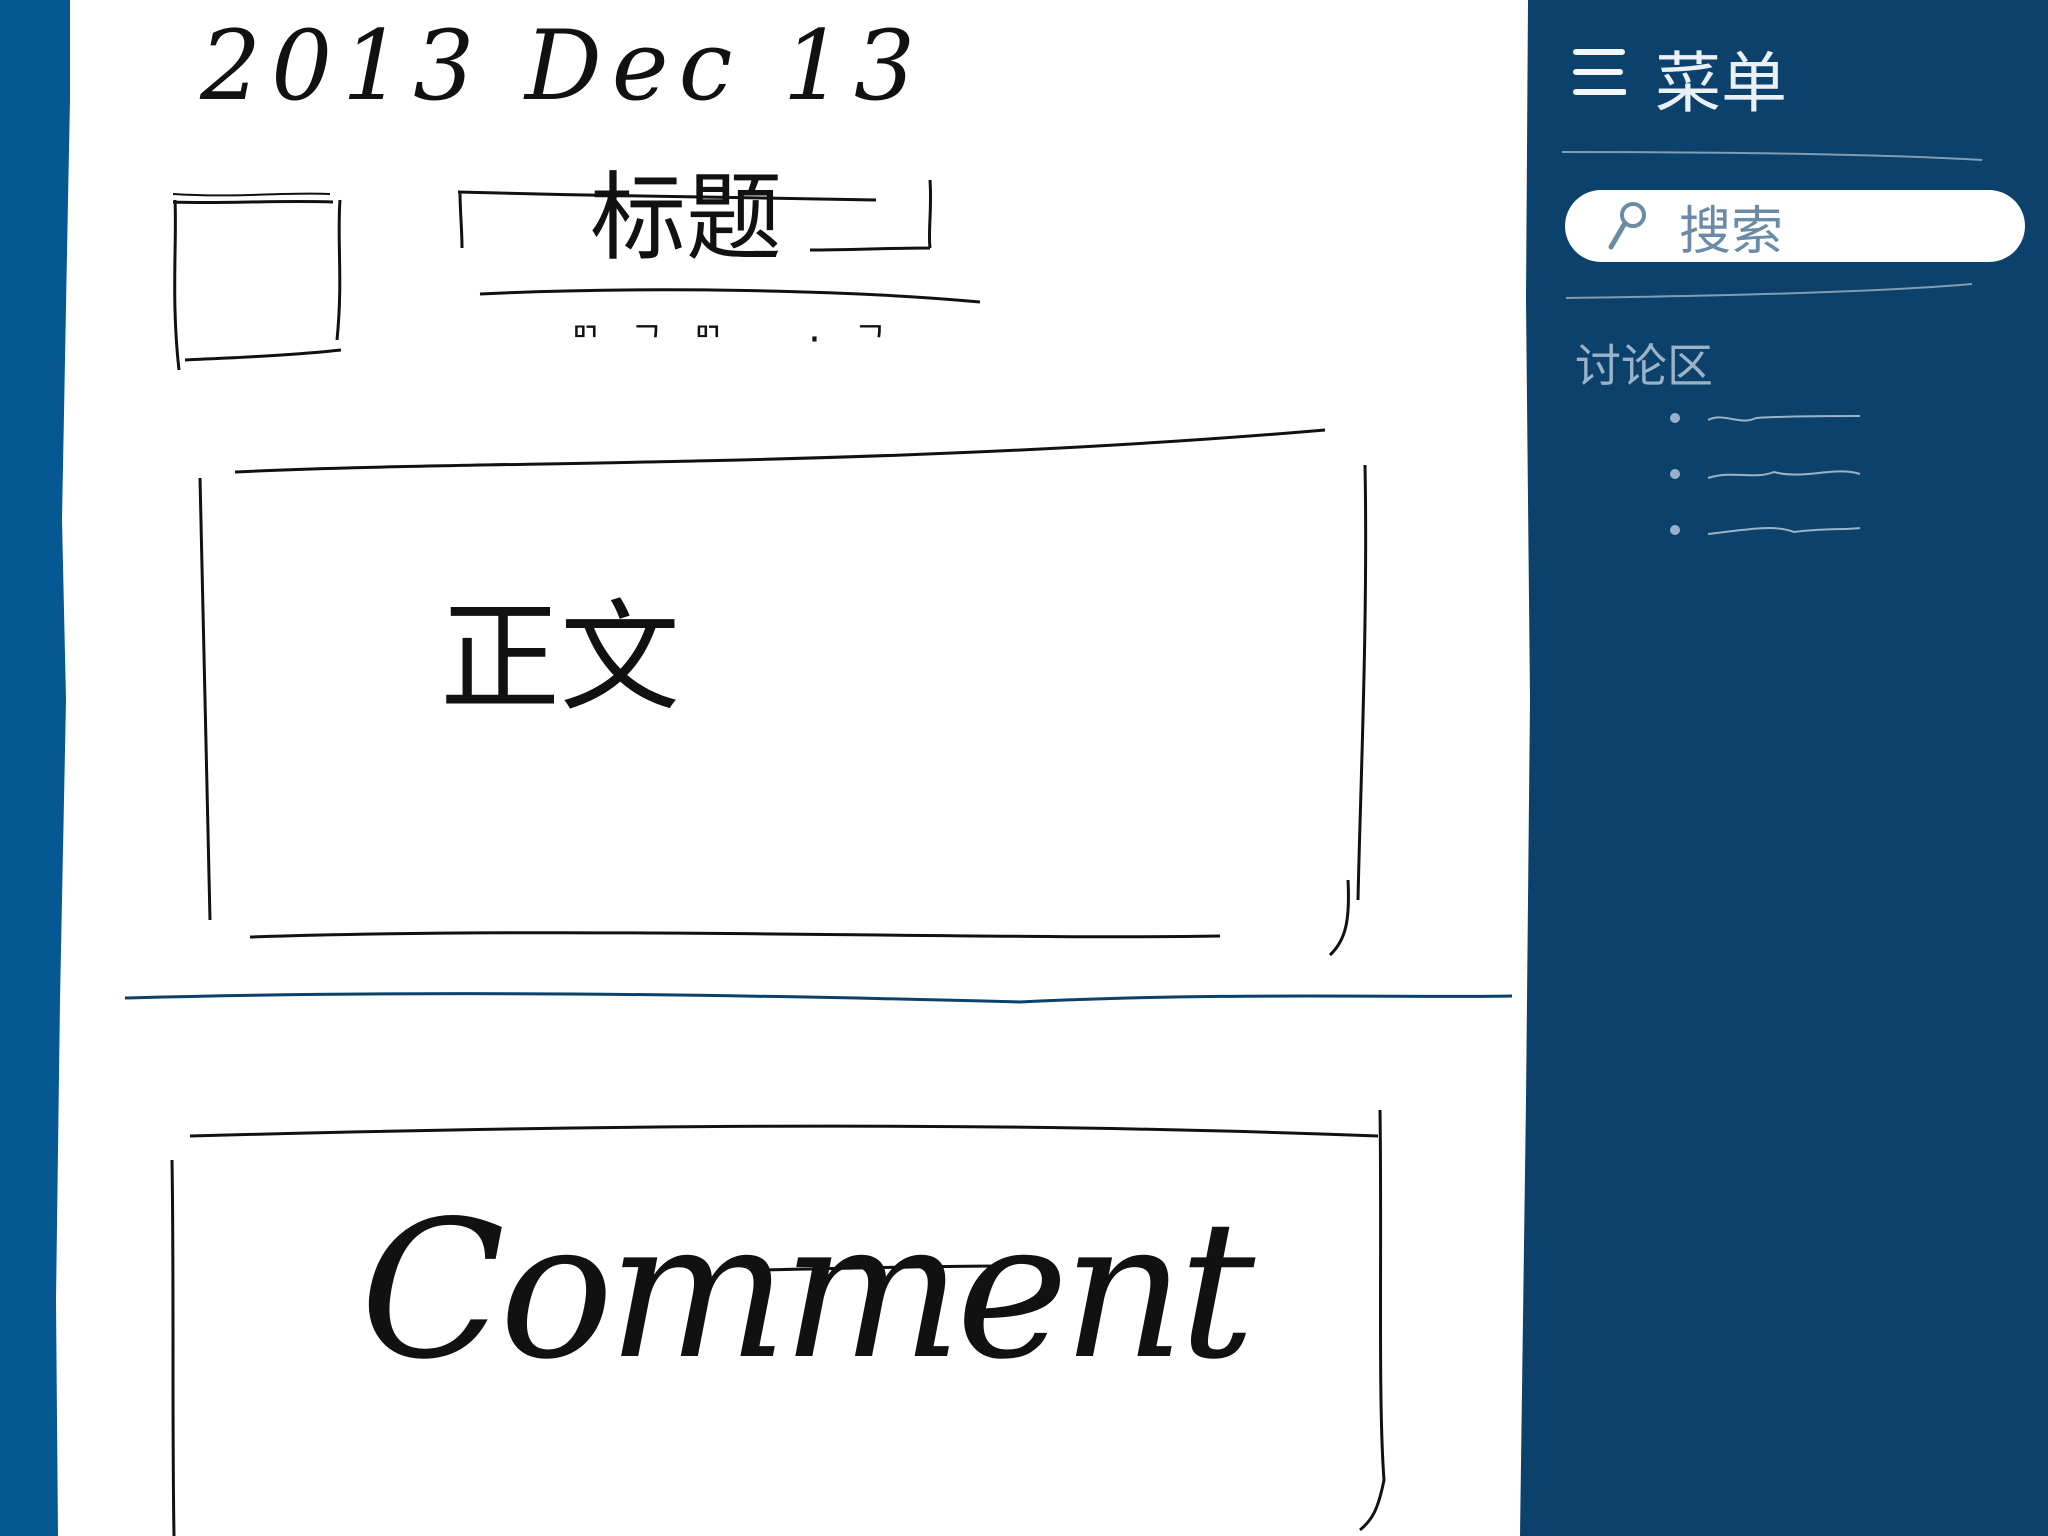  I want to click on post-body: 正文, so click(560, 658).